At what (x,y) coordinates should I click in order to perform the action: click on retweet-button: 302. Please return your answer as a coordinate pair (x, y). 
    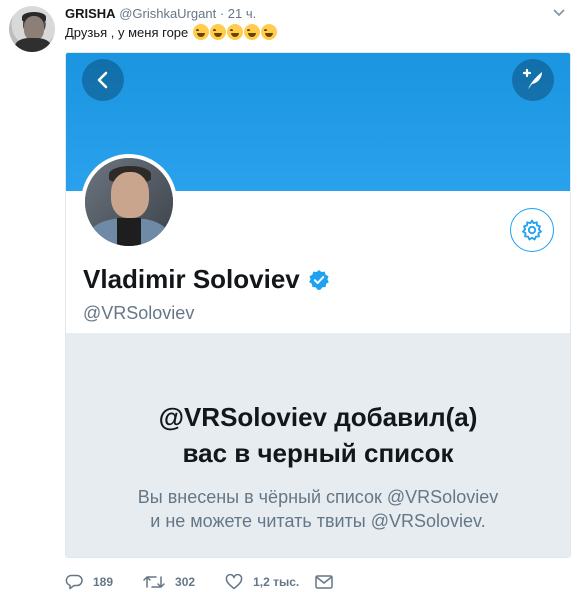
    Looking at the image, I should click on (169, 582).